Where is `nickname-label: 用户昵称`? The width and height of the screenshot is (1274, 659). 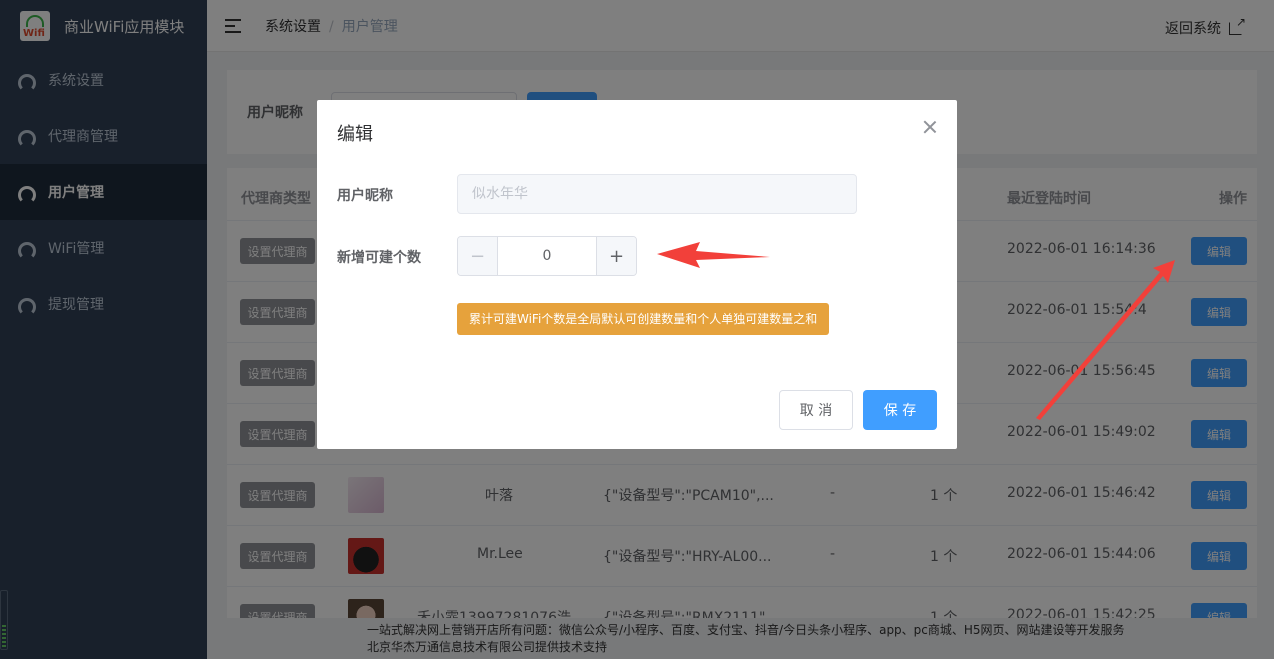
nickname-label: 用户昵称 is located at coordinates (365, 196).